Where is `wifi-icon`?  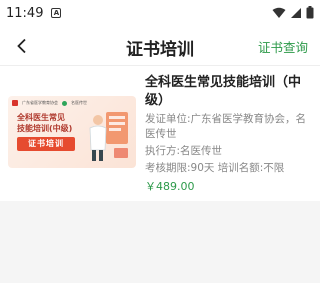 wifi-icon is located at coordinates (279, 12).